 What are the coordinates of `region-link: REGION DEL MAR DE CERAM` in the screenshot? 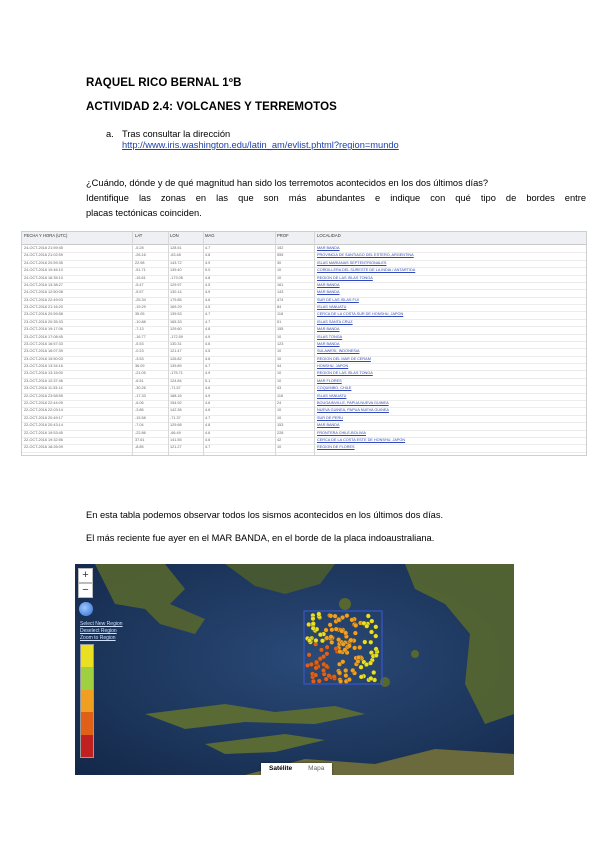 It's located at (344, 359).